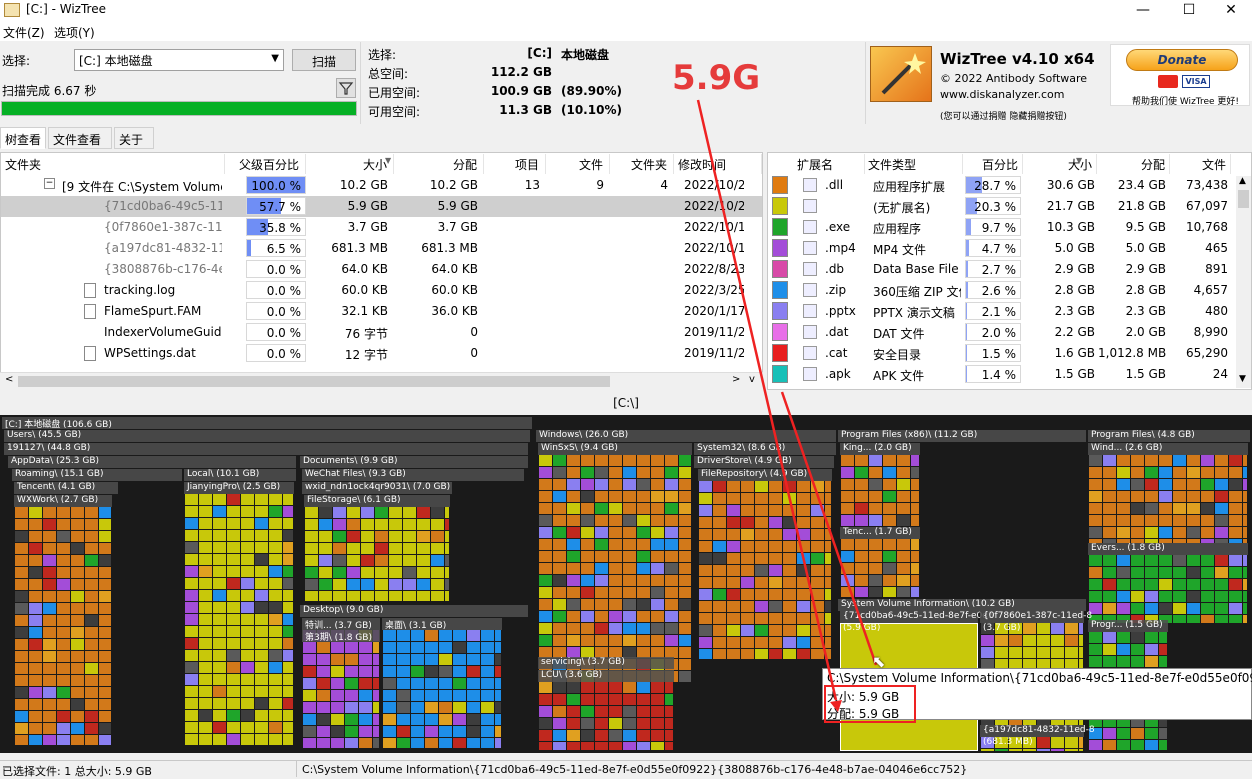 This screenshot has width=1252, height=779. Describe the element at coordinates (879, 661) in the screenshot. I see `cursor-icon: ⬉` at that location.